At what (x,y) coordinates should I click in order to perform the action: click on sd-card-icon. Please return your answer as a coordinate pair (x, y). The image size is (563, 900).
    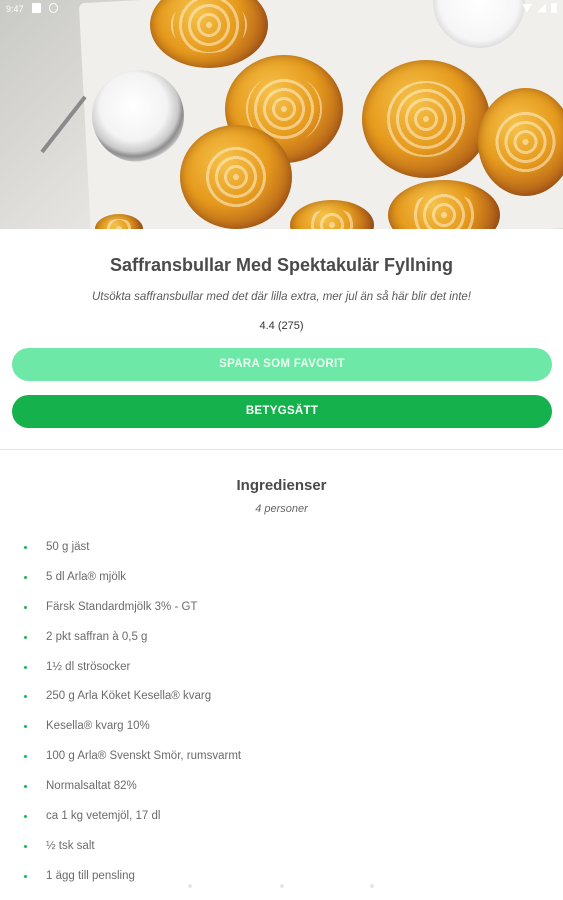
    Looking at the image, I should click on (36, 8).